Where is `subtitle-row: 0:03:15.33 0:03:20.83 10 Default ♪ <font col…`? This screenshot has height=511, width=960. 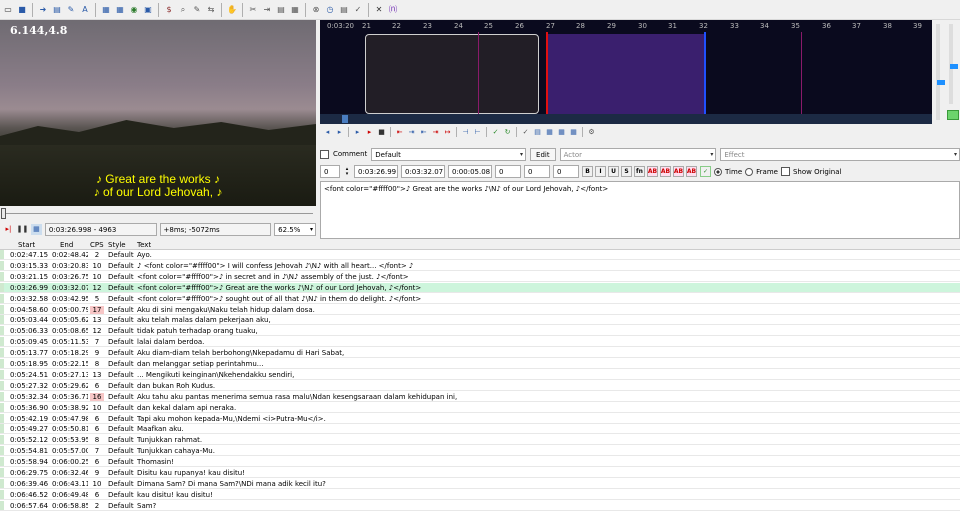 subtitle-row: 0:03:15.33 0:03:20.83 10 Default ♪ <font col… is located at coordinates (480, 265).